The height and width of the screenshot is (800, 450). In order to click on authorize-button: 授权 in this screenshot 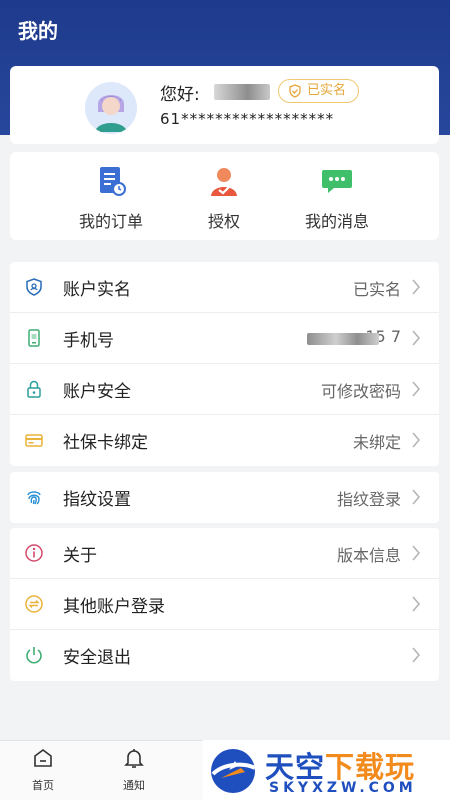, I will do `click(224, 199)`.